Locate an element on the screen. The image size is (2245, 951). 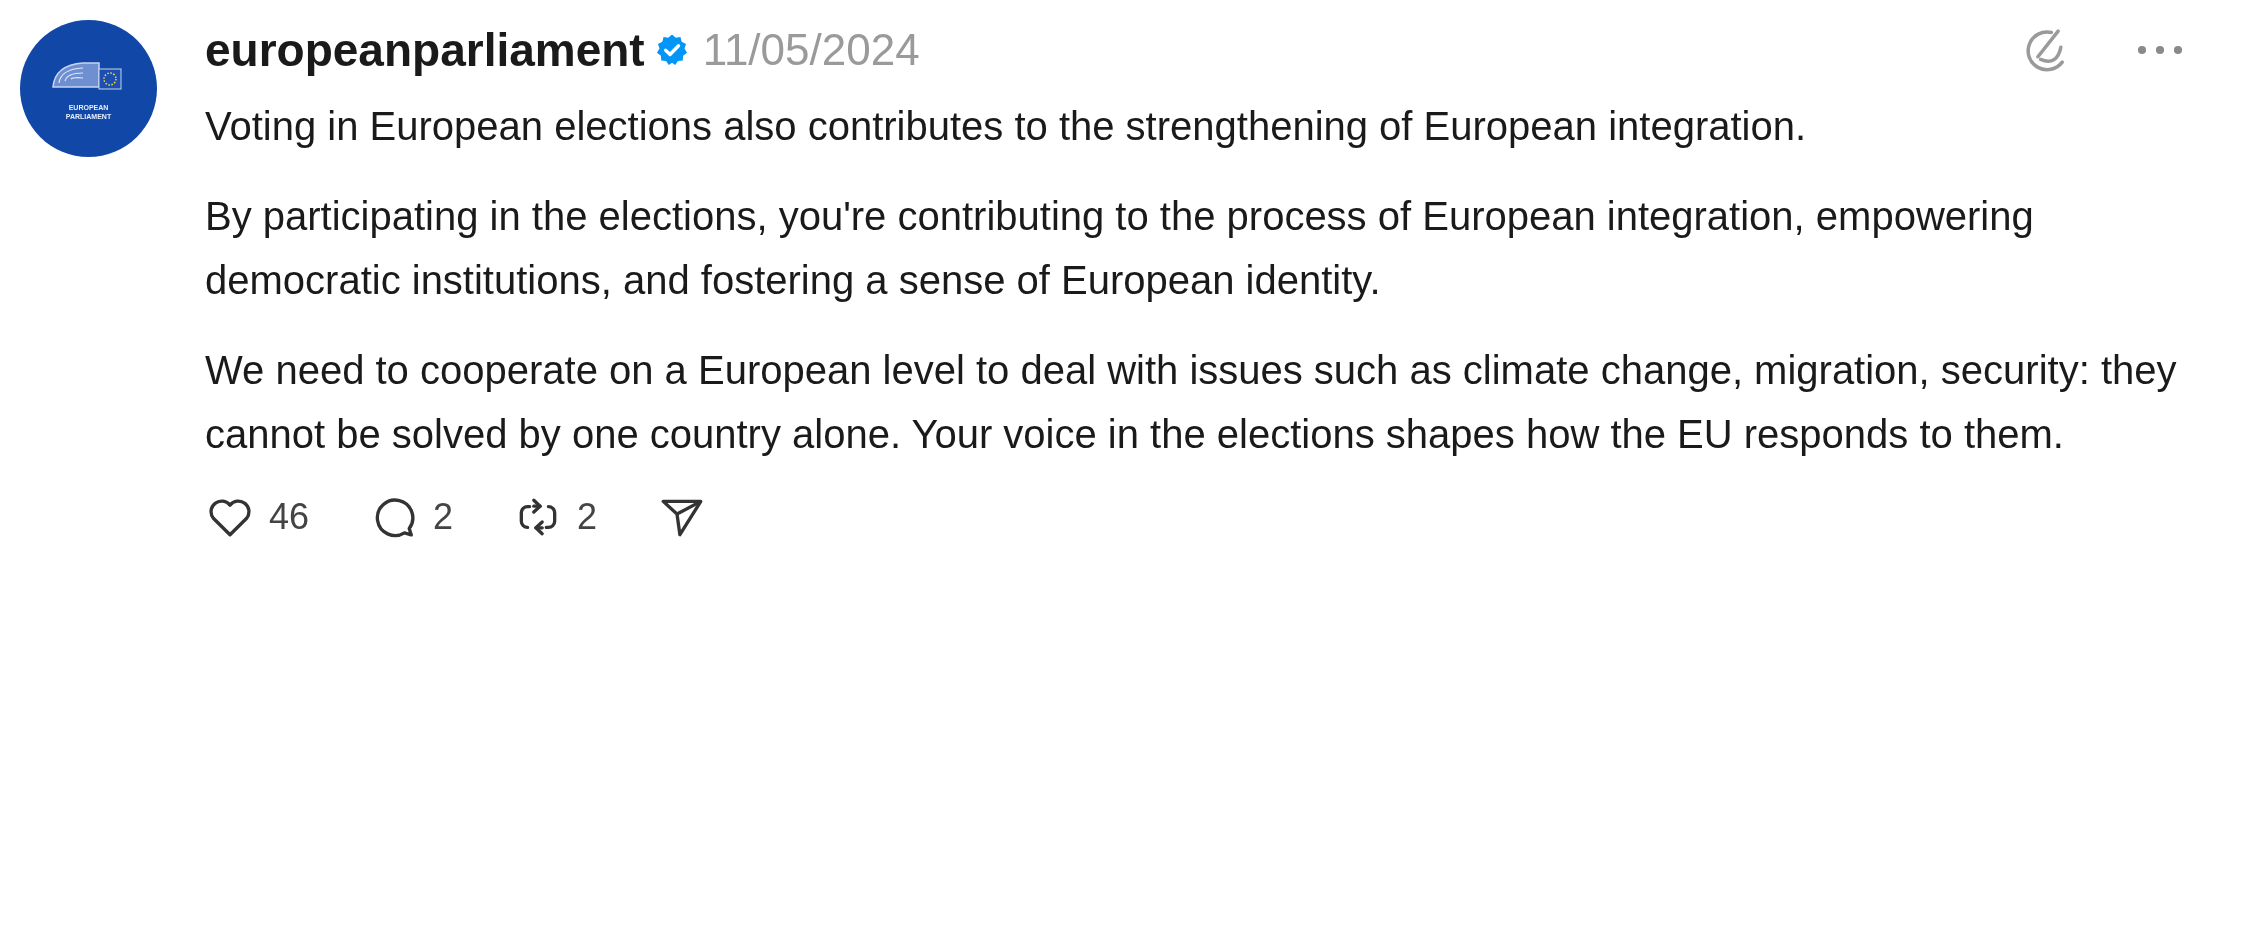
post-paragraph: By participating in the elections, you're contributing to the process of European integration, empowering democratic institutions, and fostering a sense of European identity. is located at coordinates (1120, 248).